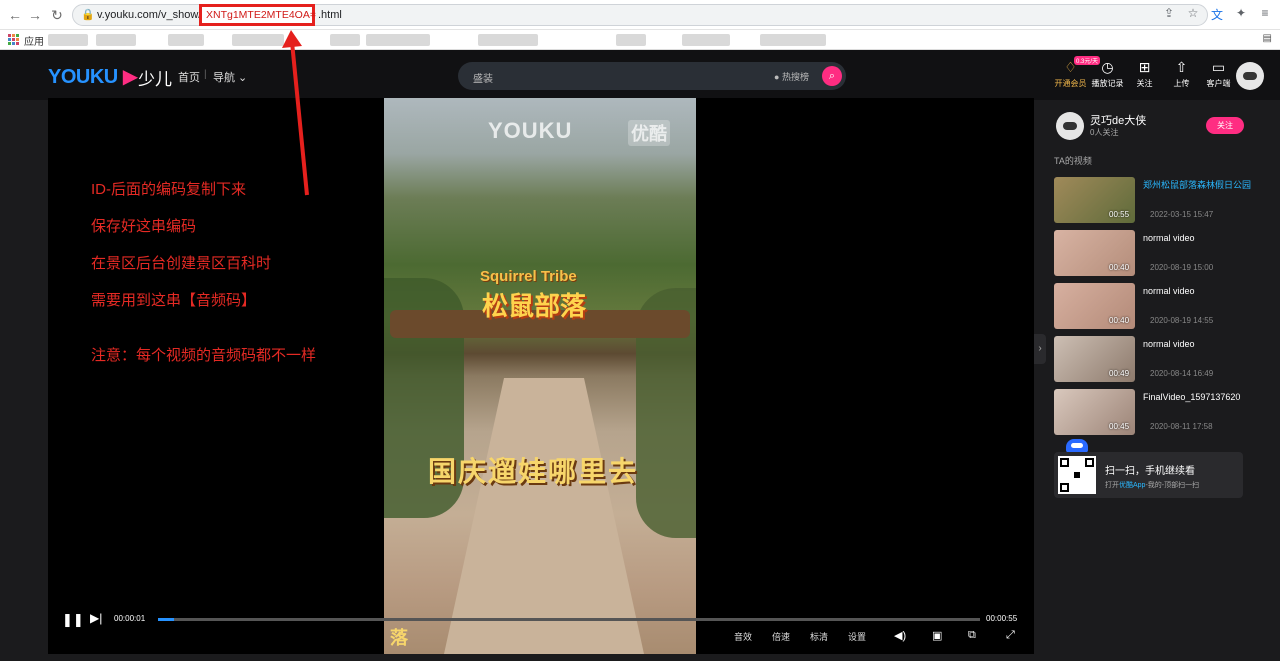 The height and width of the screenshot is (661, 1280). I want to click on follow-icon: ⊞, so click(1144, 67).